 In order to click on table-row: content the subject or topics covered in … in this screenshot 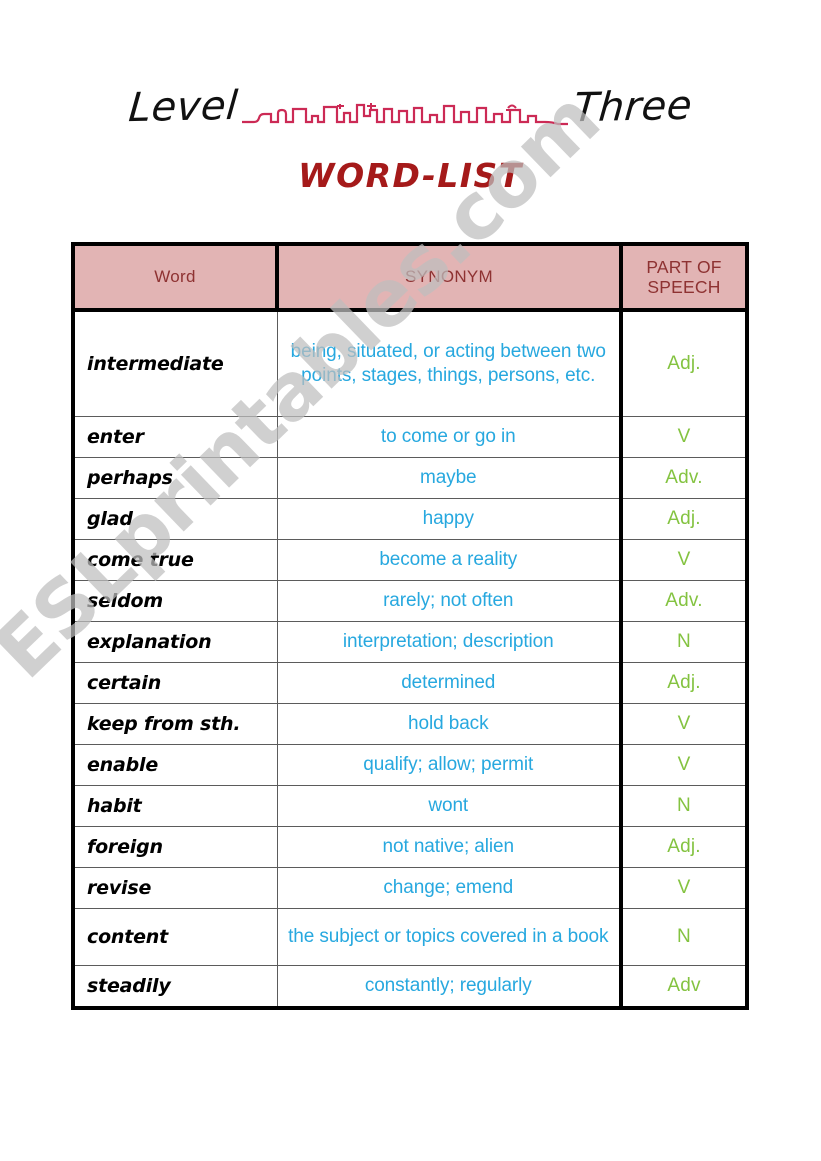, I will do `click(410, 937)`.